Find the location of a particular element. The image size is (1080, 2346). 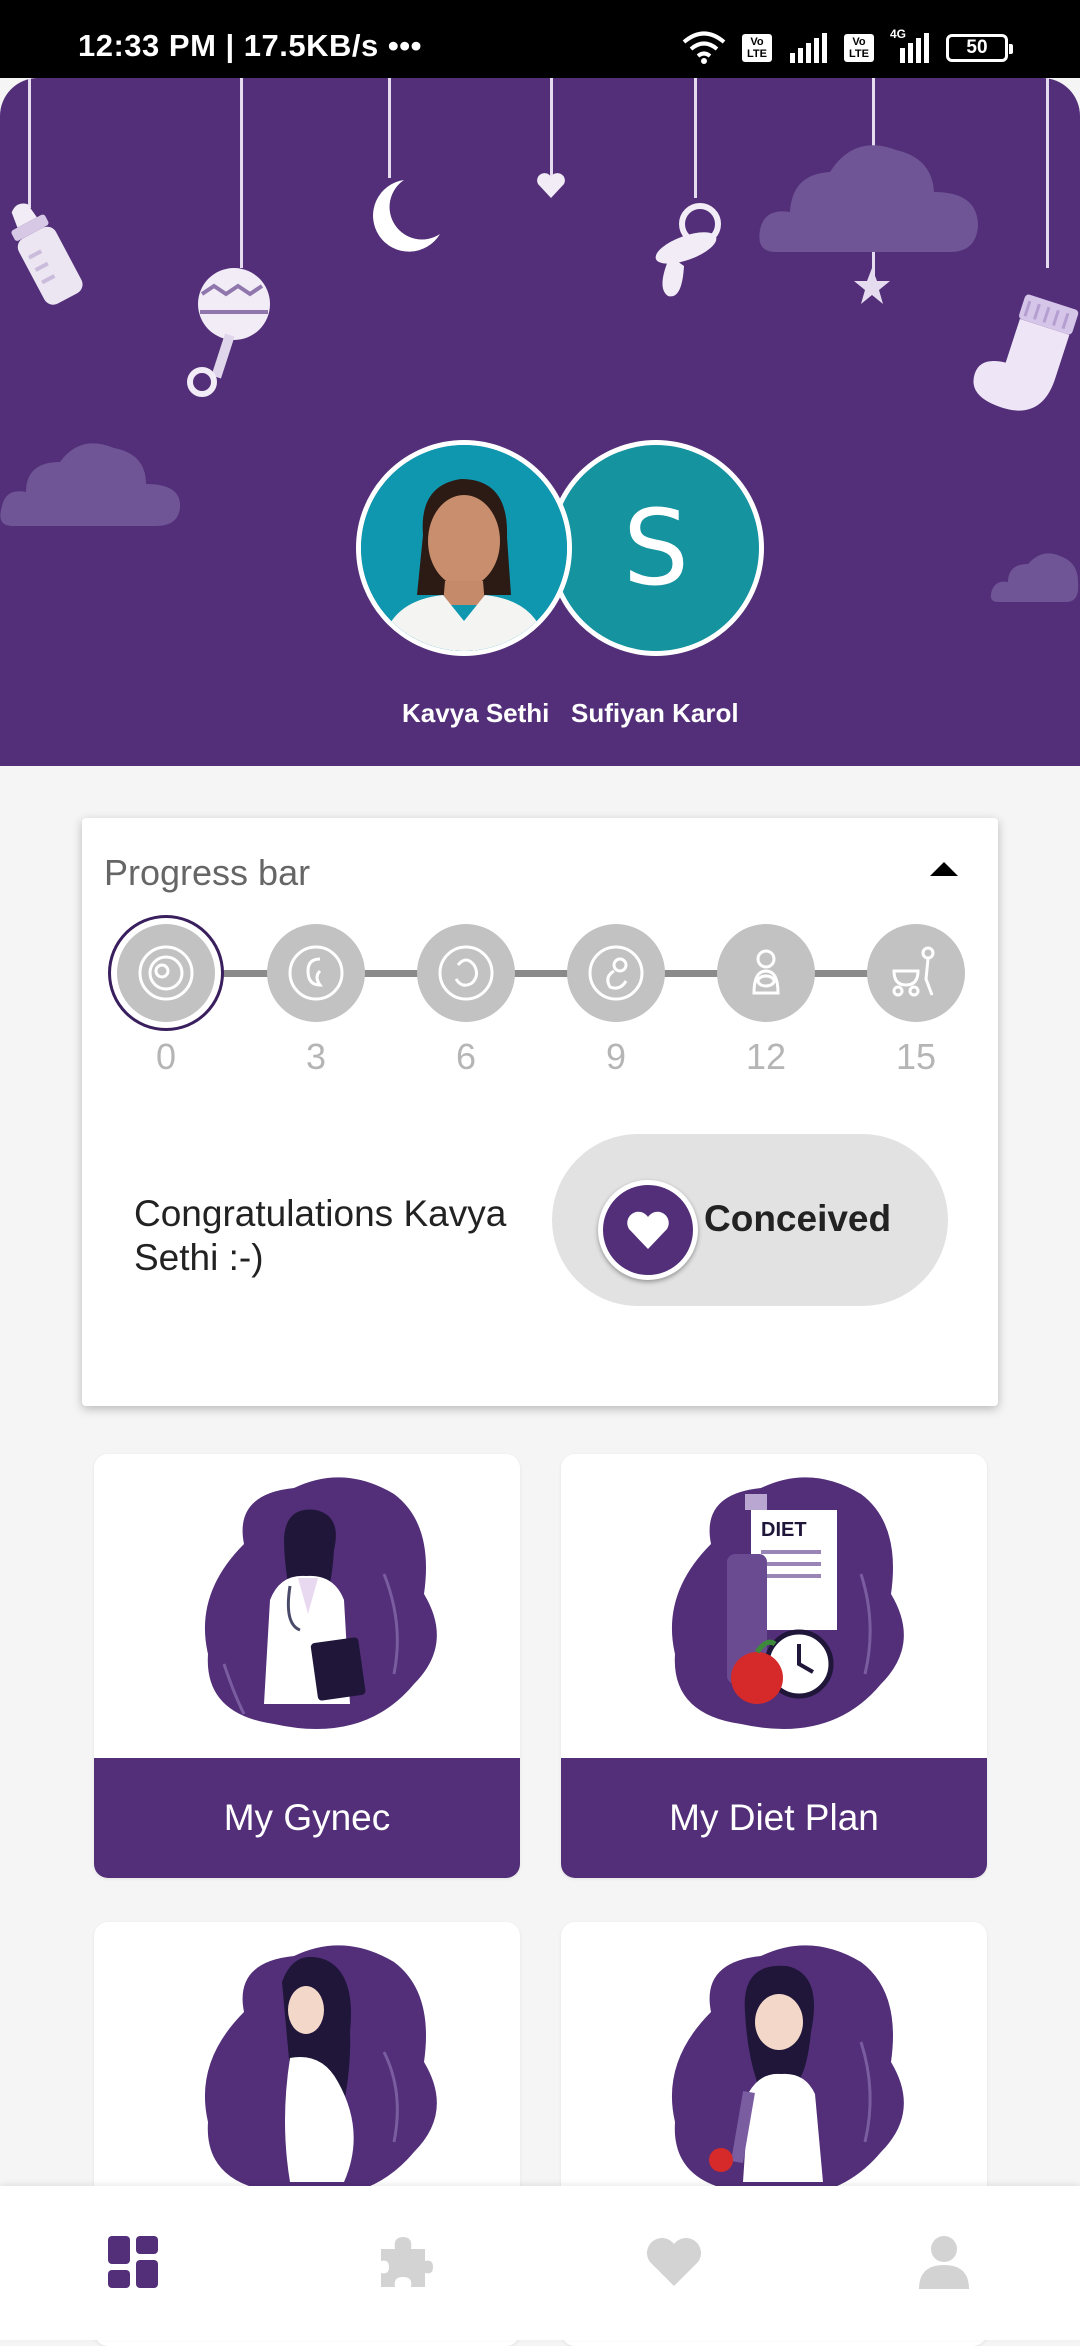

profile-photo is located at coordinates (464, 548).